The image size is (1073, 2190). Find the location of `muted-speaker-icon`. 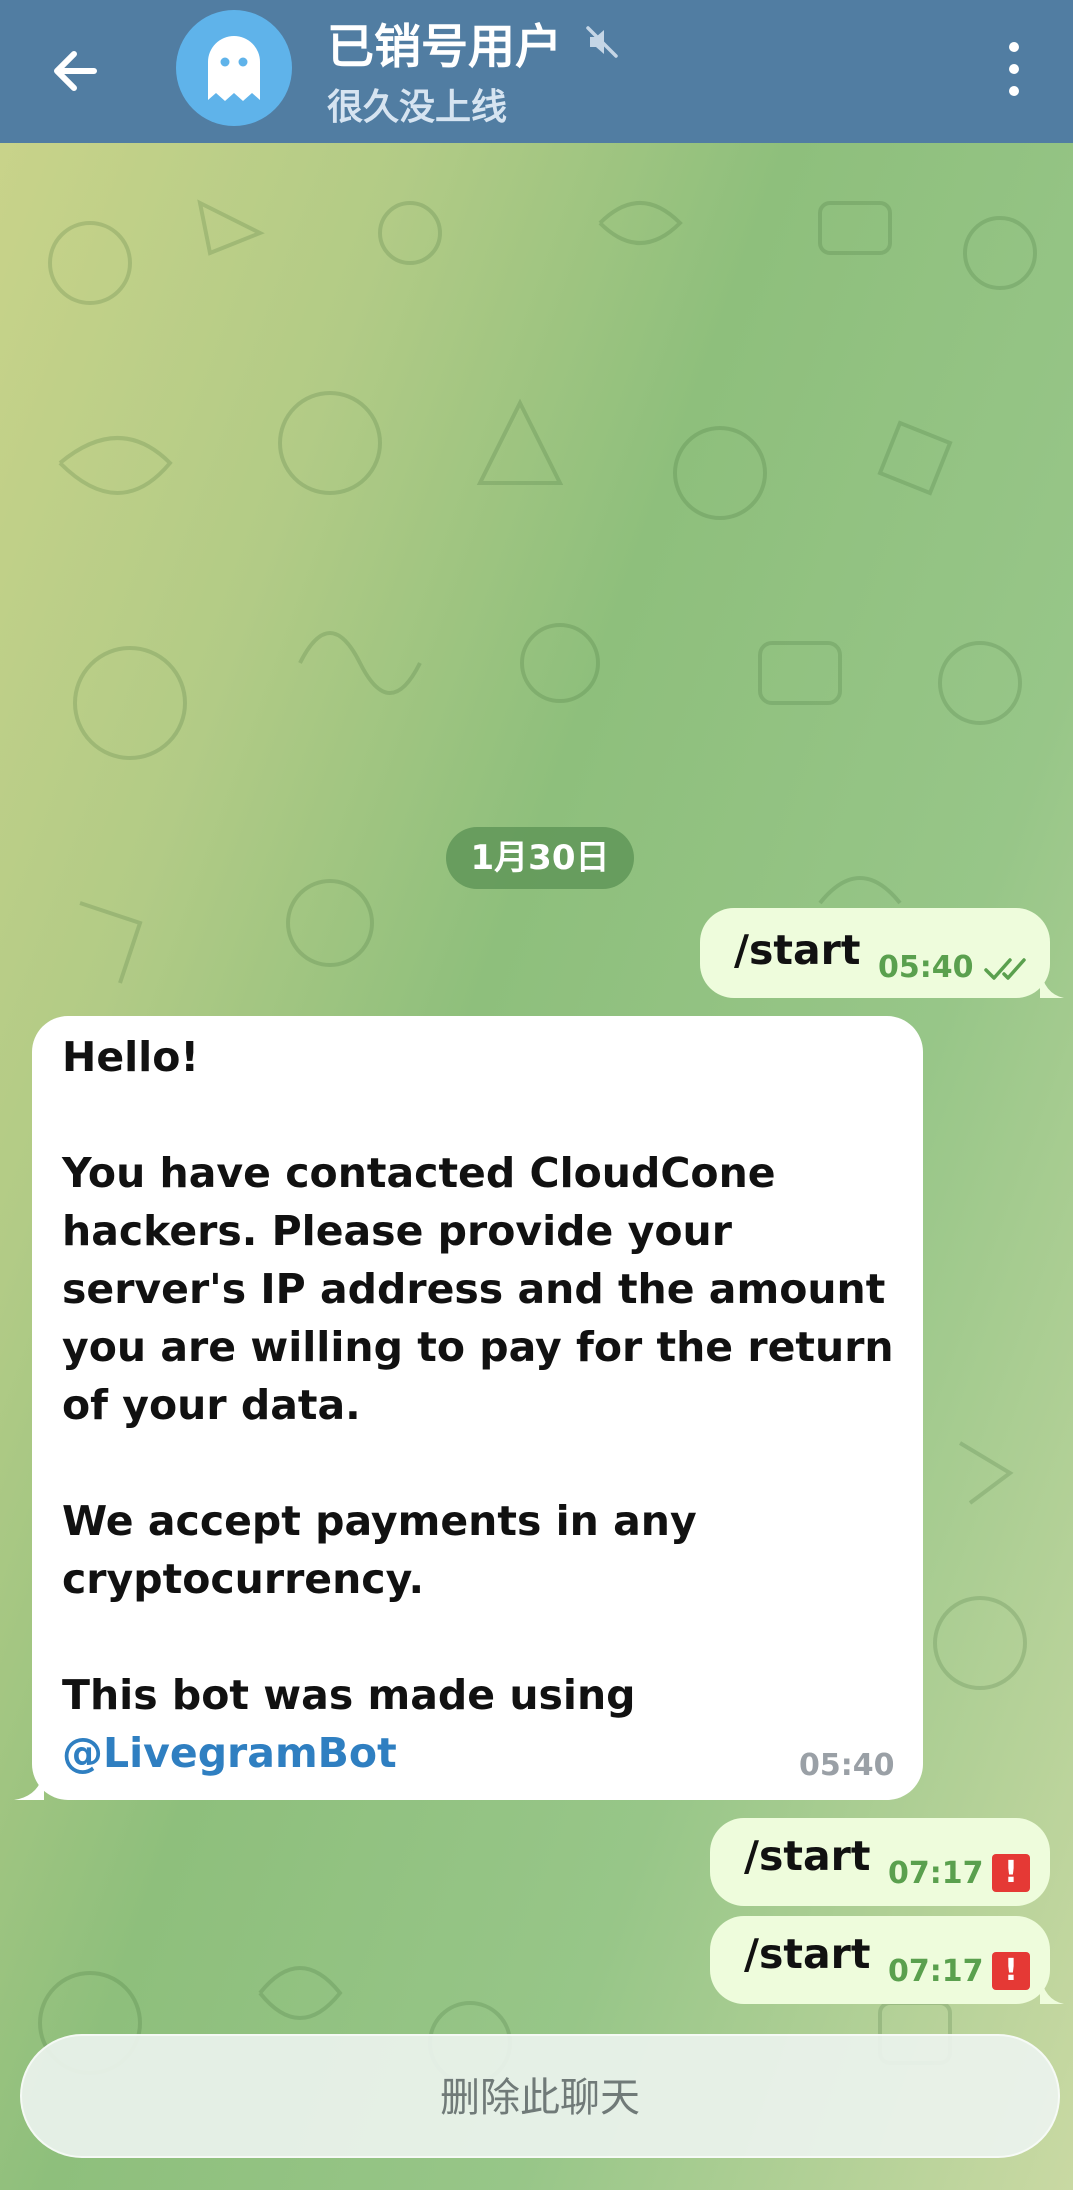

muted-speaker-icon is located at coordinates (602, 42).